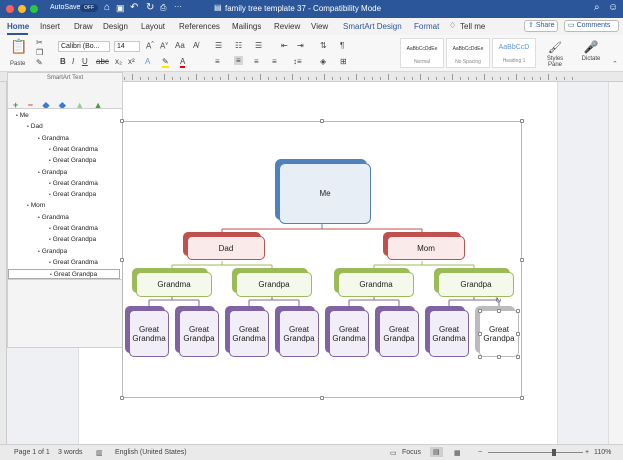 The height and width of the screenshot is (460, 623). What do you see at coordinates (436, 452) in the screenshot?
I see `print-layout-icon: ▤` at bounding box center [436, 452].